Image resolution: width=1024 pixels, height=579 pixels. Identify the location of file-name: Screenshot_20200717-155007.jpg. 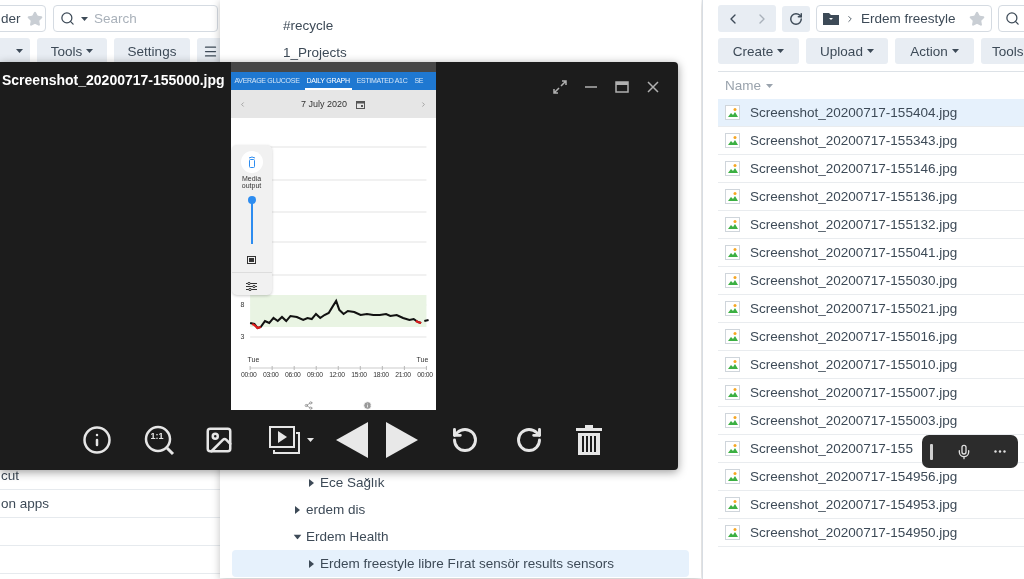
(854, 392).